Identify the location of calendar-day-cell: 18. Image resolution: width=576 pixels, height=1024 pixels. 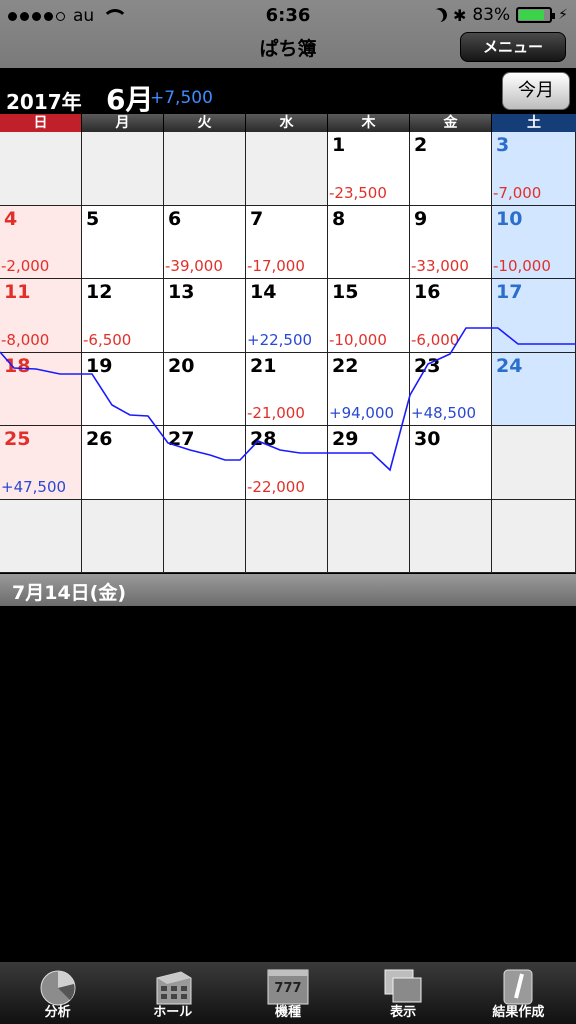
(41, 389).